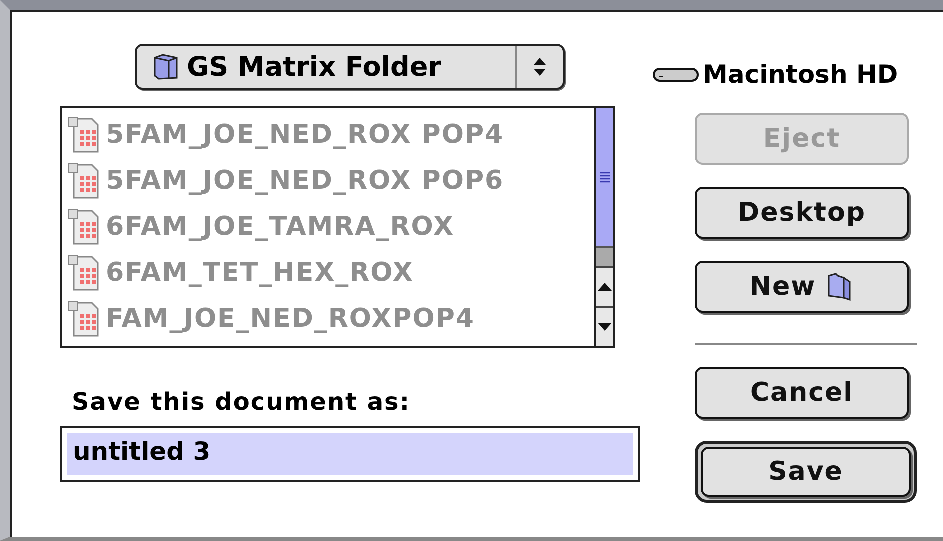 The width and height of the screenshot is (943, 541). What do you see at coordinates (802, 393) in the screenshot?
I see `dialog-button: Cancel` at bounding box center [802, 393].